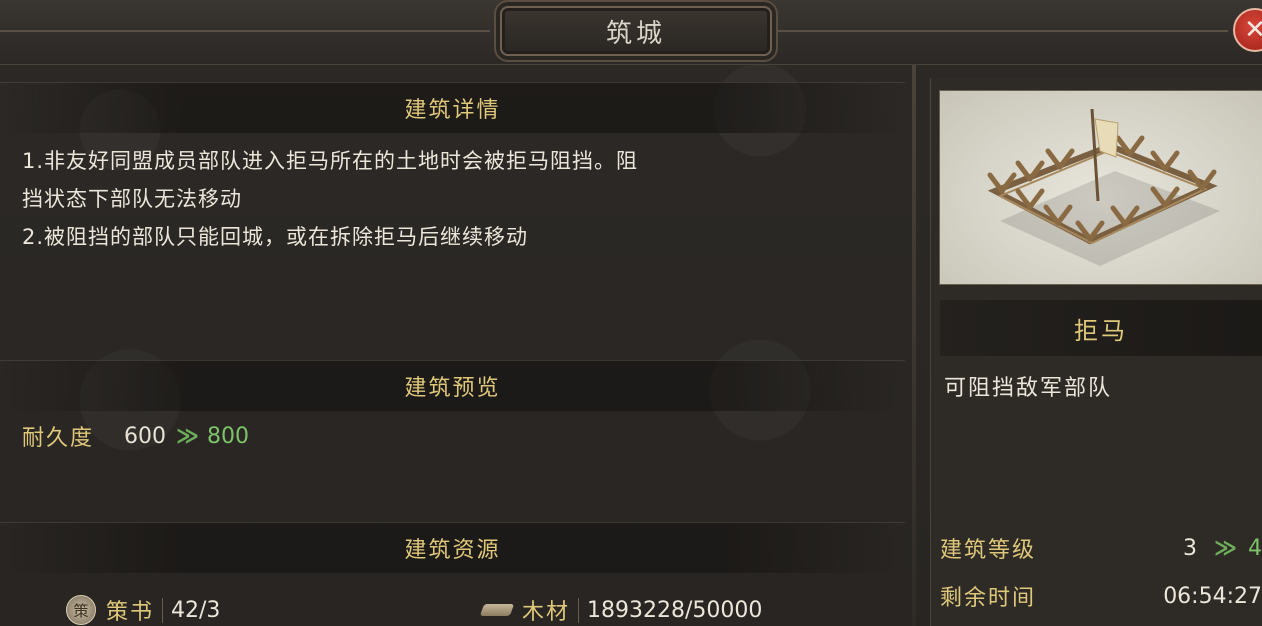 The height and width of the screenshot is (626, 1262). I want to click on wood-label: 木材, so click(546, 612).